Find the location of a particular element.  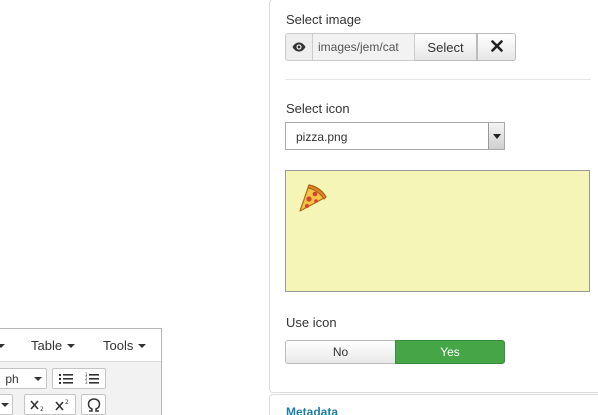

select-icon-label: Select icon is located at coordinates (318, 108).